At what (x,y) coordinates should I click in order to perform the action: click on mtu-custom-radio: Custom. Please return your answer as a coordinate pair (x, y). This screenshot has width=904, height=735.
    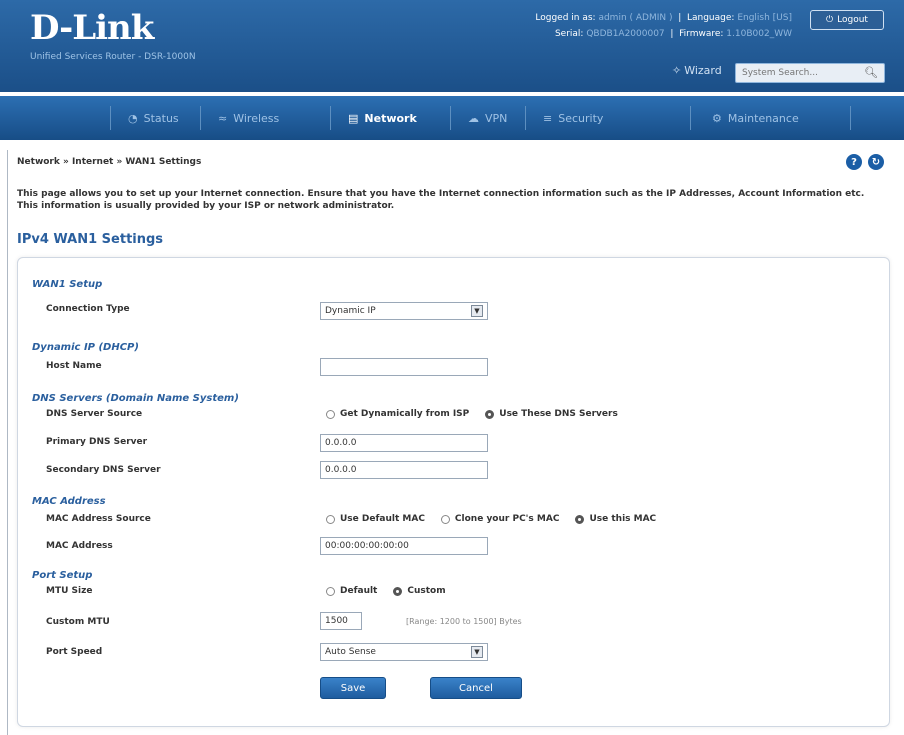
    Looking at the image, I should click on (419, 591).